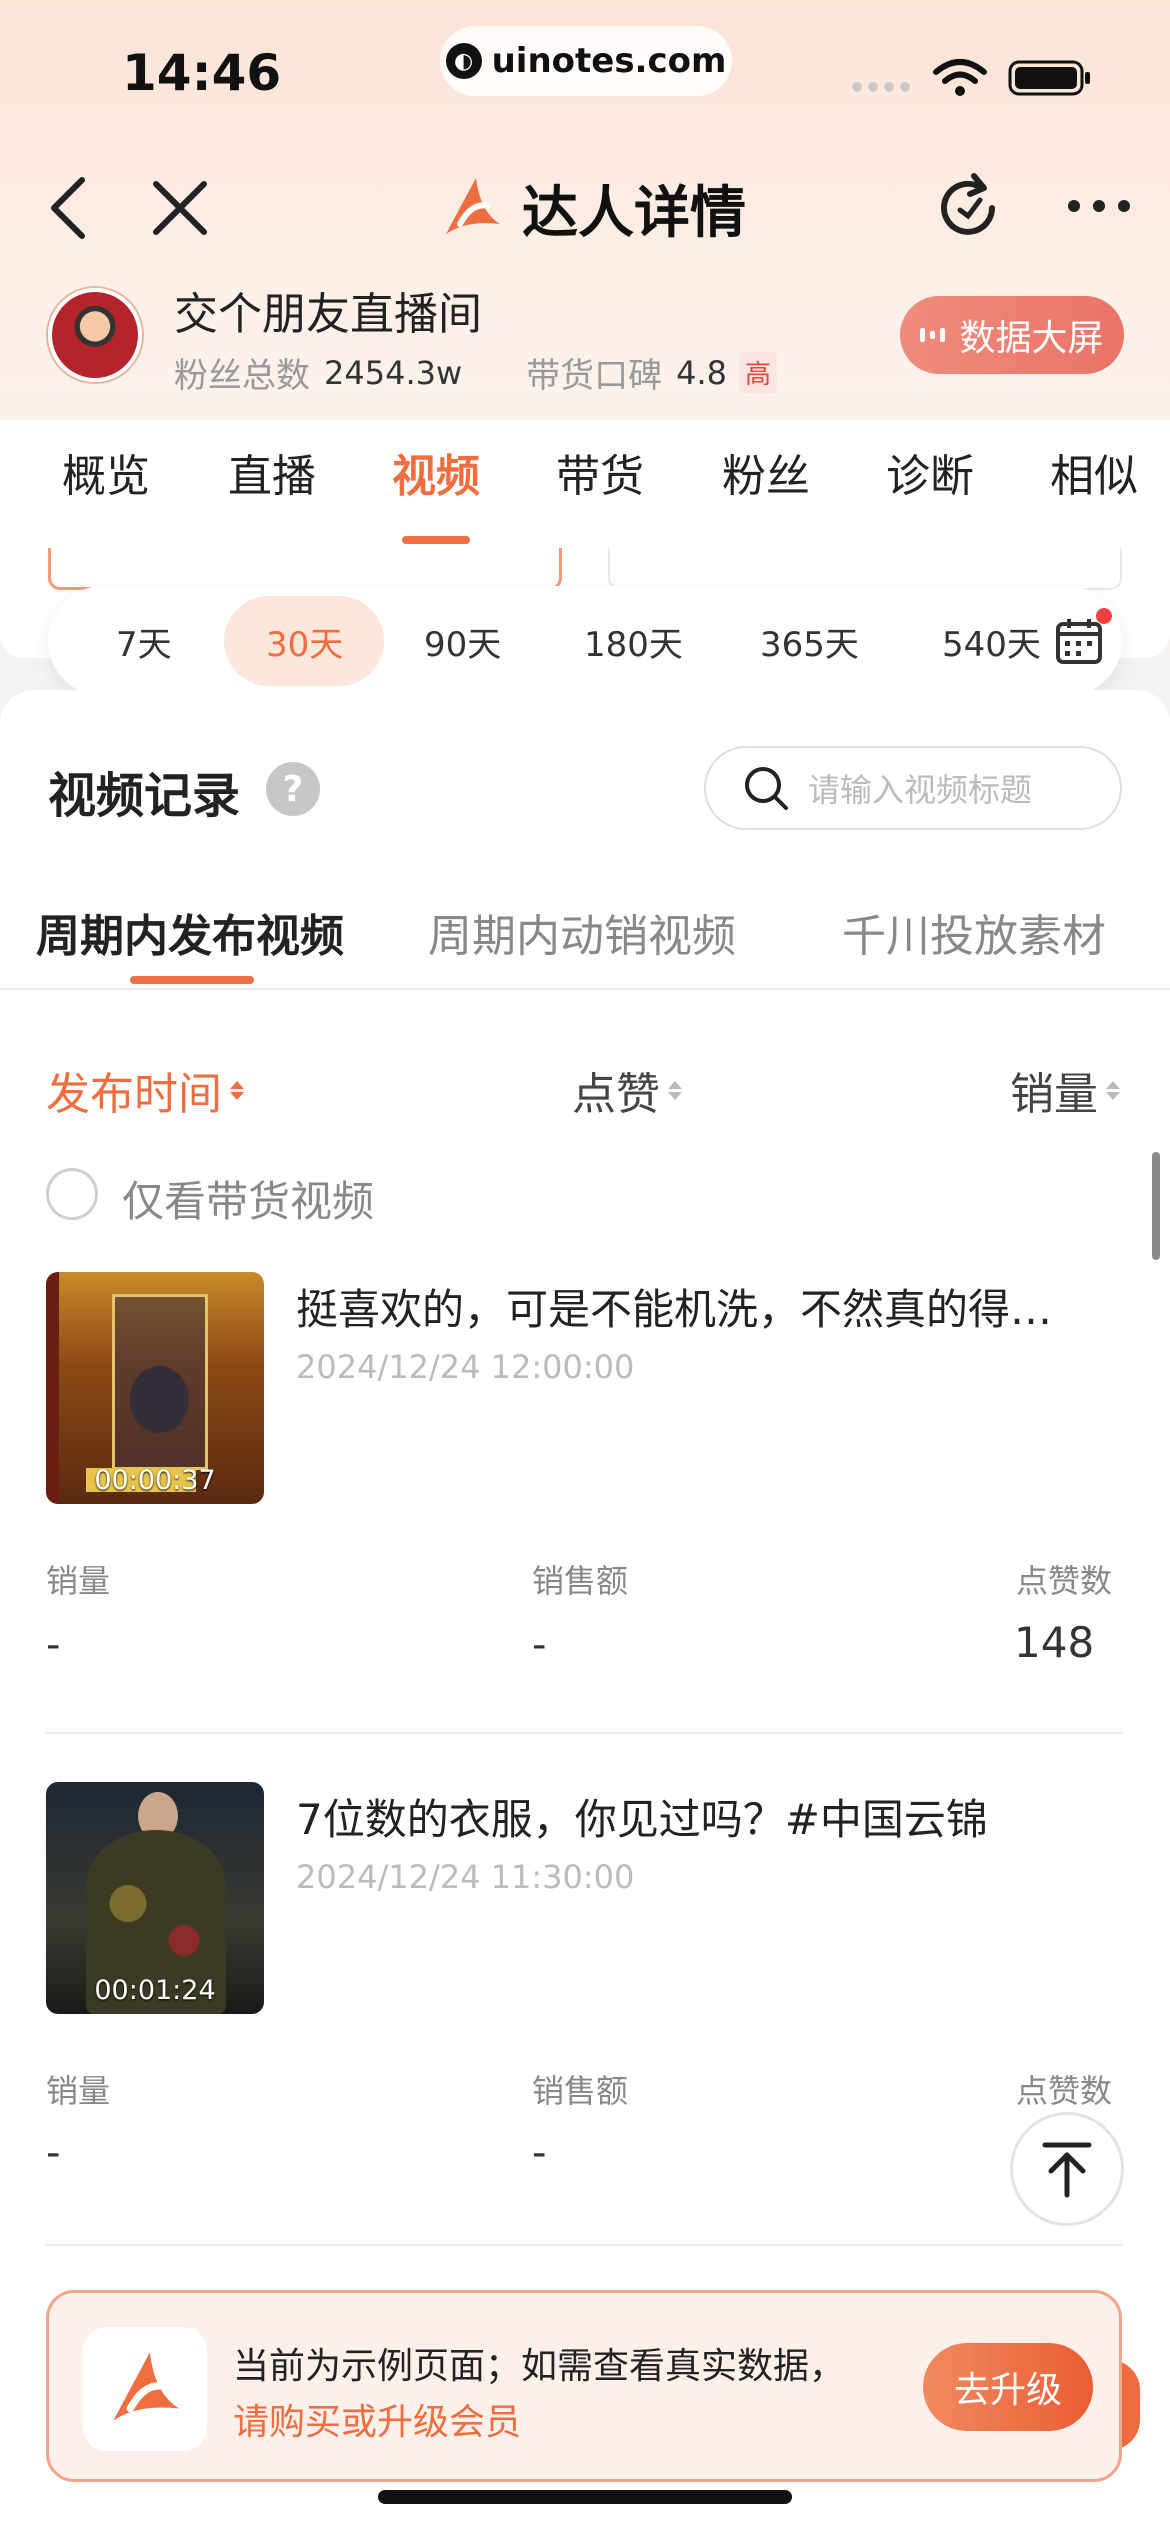  What do you see at coordinates (1156, 1206) in the screenshot?
I see `scrollbar` at bounding box center [1156, 1206].